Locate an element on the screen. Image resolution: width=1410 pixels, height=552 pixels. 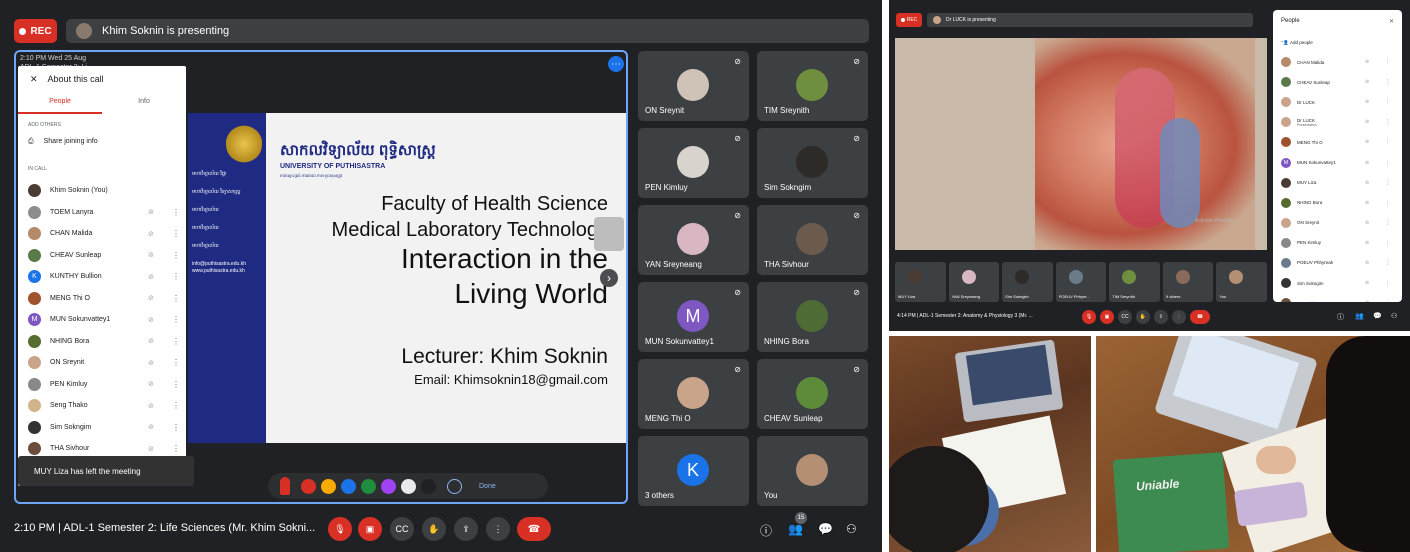
end-call-button: ☎ is located at coordinates (534, 529).